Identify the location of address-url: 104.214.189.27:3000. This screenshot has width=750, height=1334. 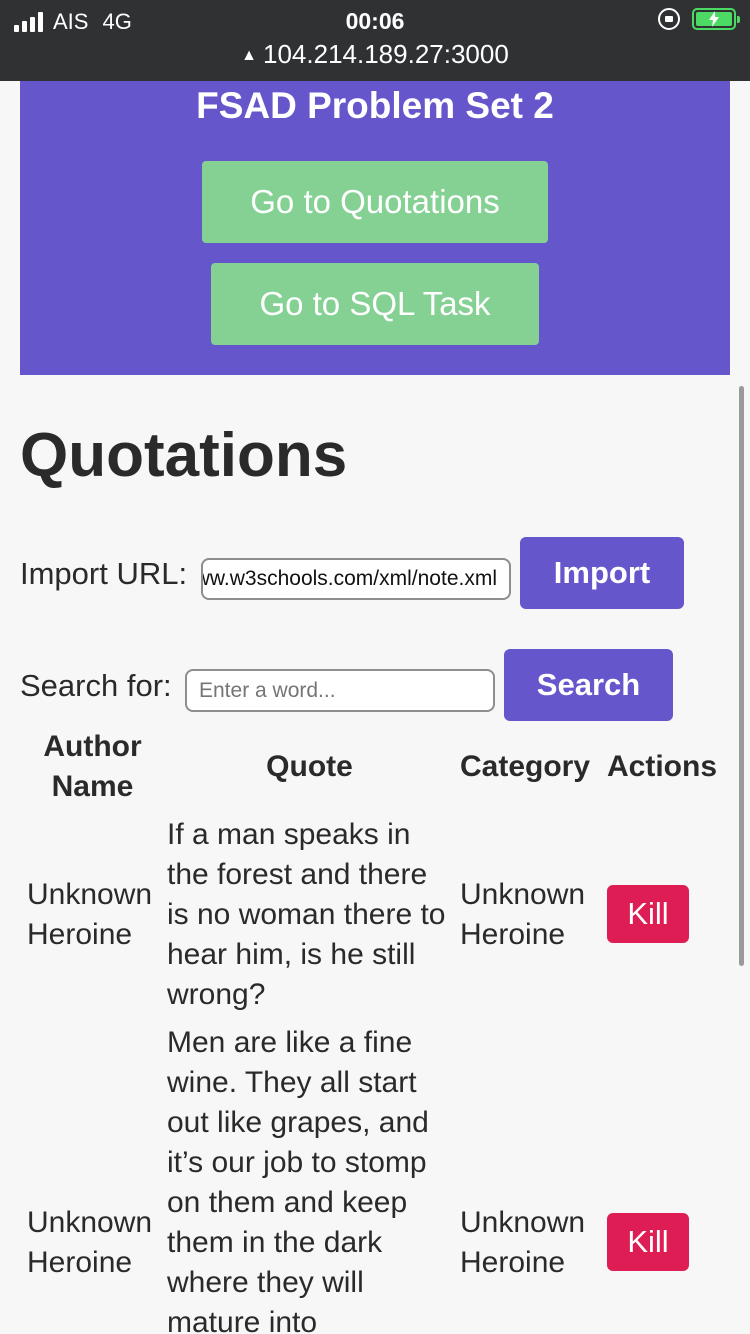
(386, 54).